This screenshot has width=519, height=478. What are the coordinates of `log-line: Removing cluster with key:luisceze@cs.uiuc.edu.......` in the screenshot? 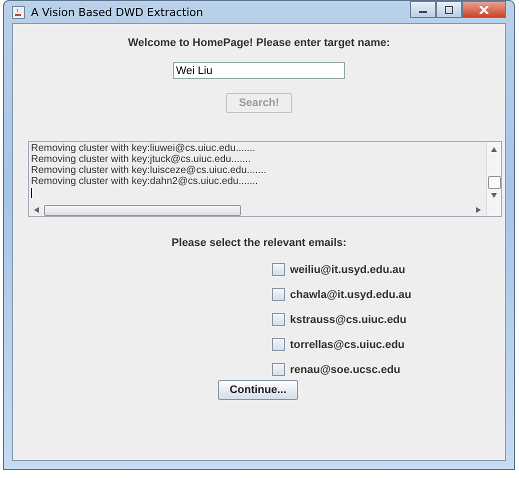 It's located at (149, 170).